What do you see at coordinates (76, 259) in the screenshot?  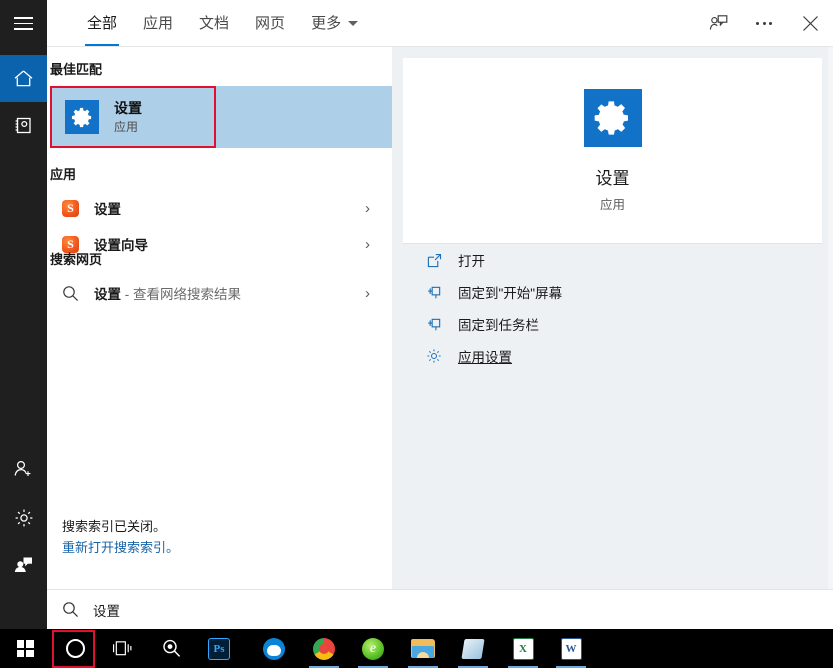 I see `web-search-heading: 搜索网页` at bounding box center [76, 259].